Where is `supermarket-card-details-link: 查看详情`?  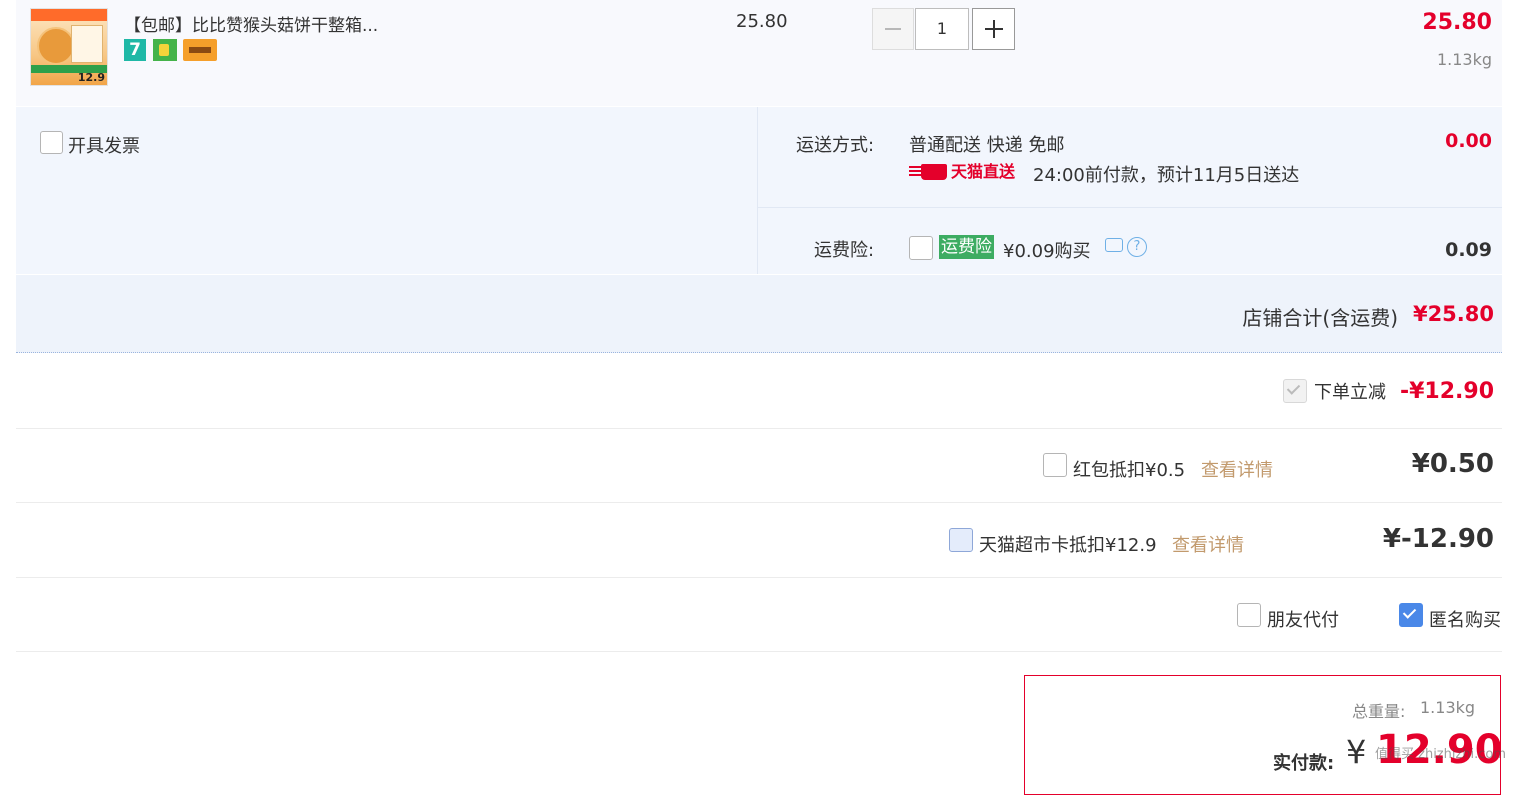
supermarket-card-details-link: 查看详情 is located at coordinates (1208, 544).